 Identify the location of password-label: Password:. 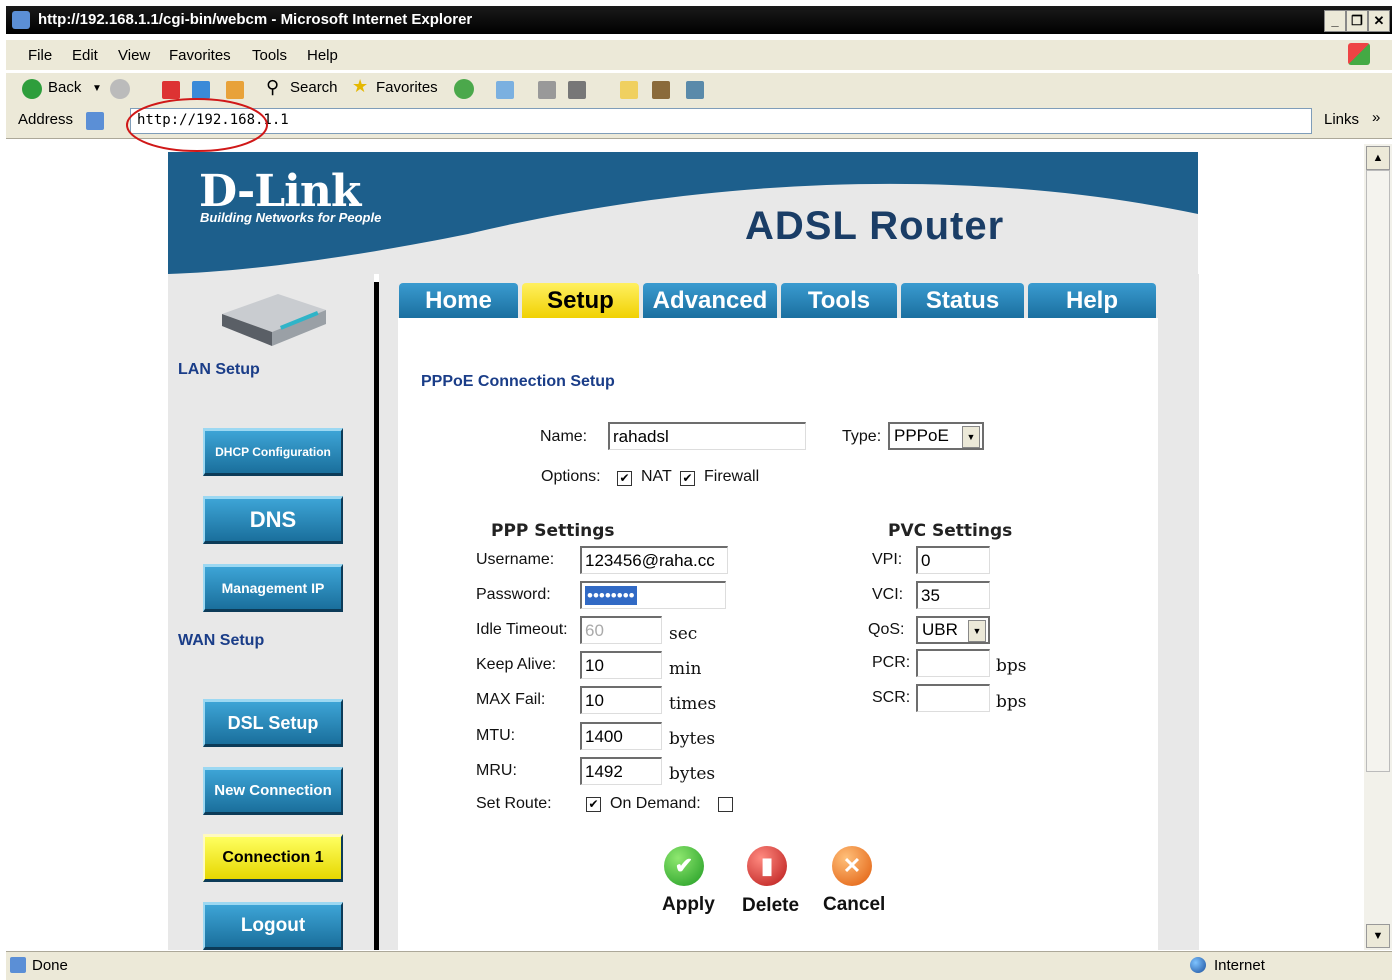
(513, 594).